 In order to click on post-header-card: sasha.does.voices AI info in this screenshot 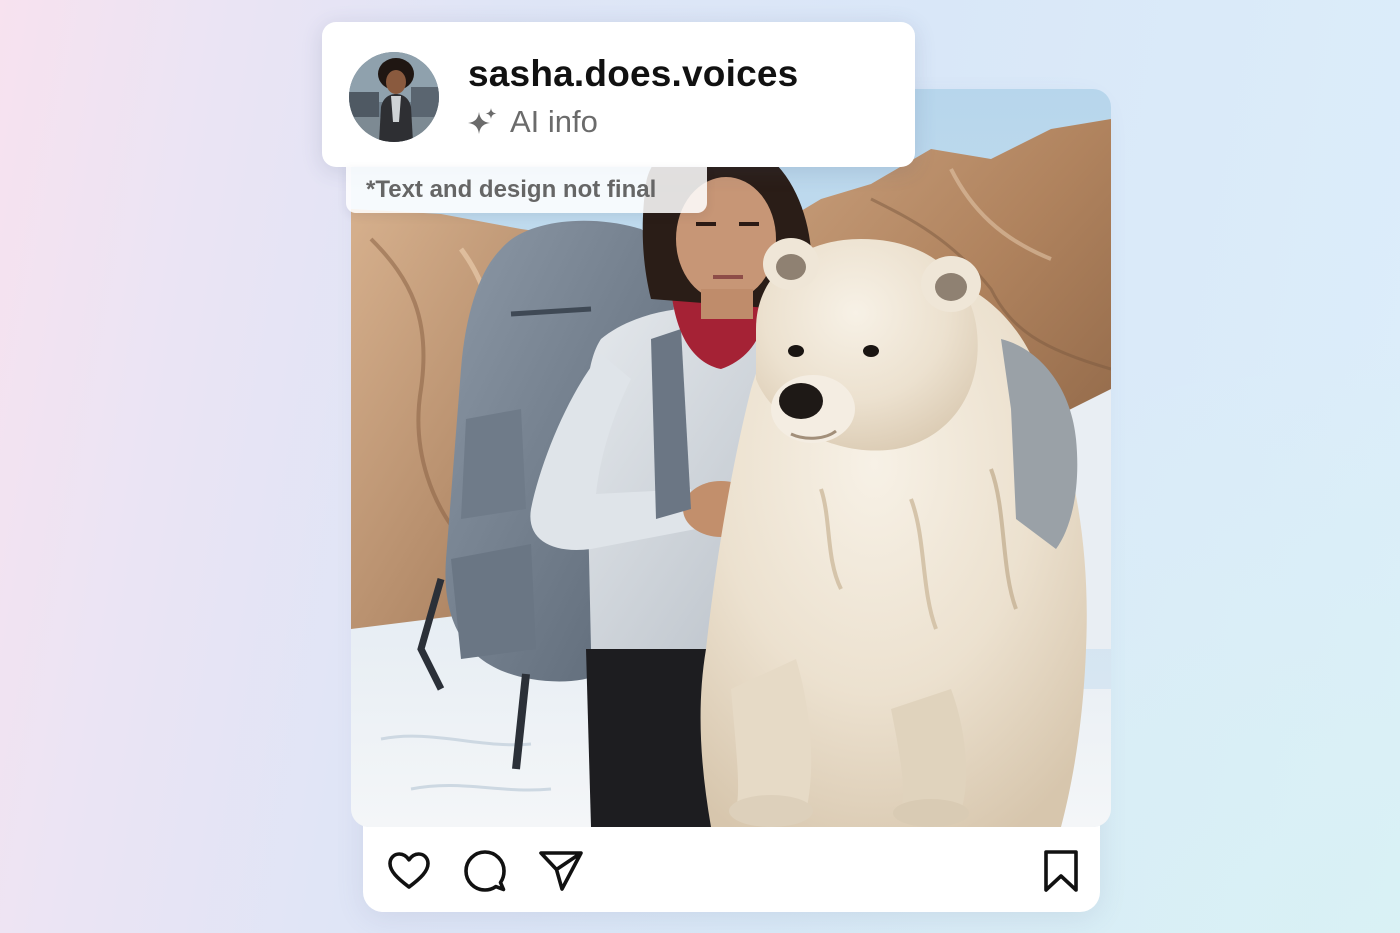, I will do `click(618, 94)`.